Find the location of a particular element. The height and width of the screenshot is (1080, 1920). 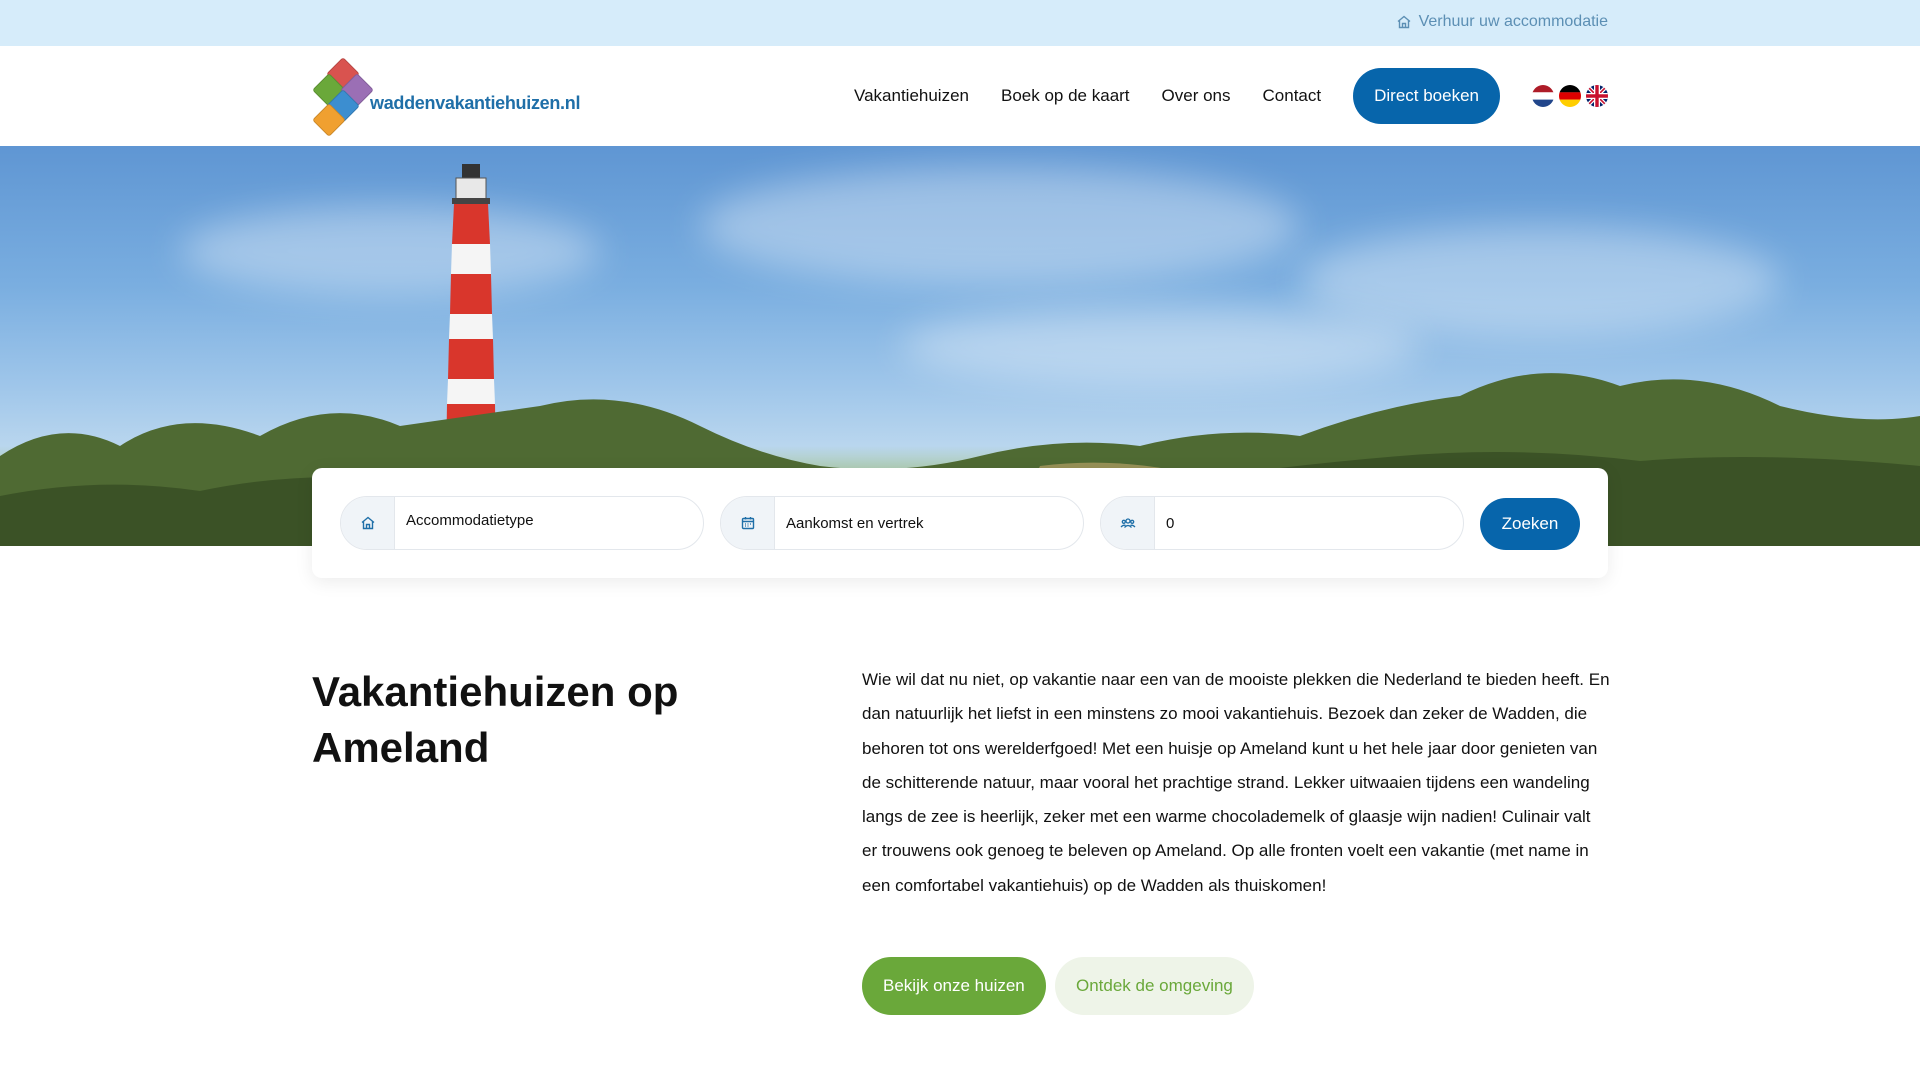

date-range-input: Aankomst en vertrek is located at coordinates (902, 523).